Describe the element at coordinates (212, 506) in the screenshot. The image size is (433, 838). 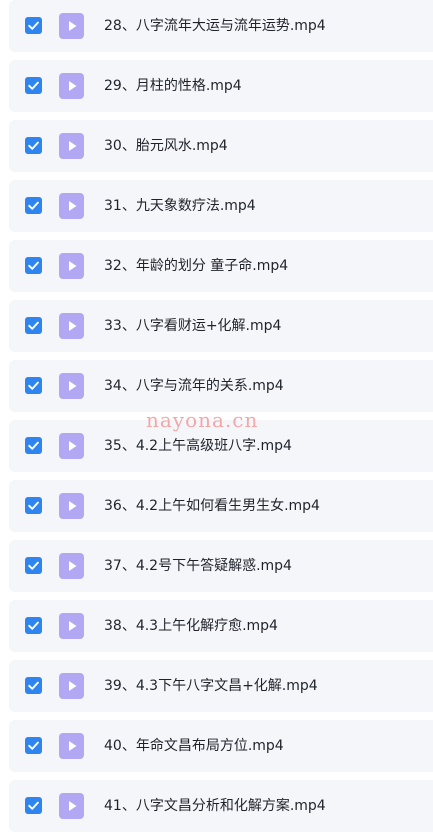
I see `file-name: 36、4.2上午如何看生男生女.mp4` at that location.